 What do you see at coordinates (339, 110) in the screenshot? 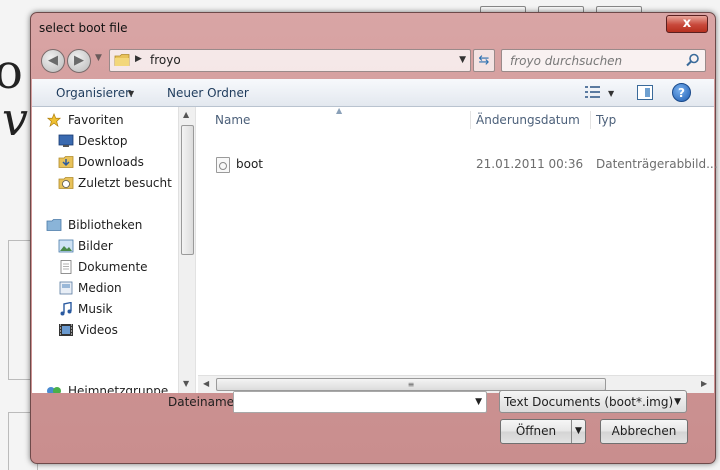
I see `sort-indicator-icon: ▲` at bounding box center [339, 110].